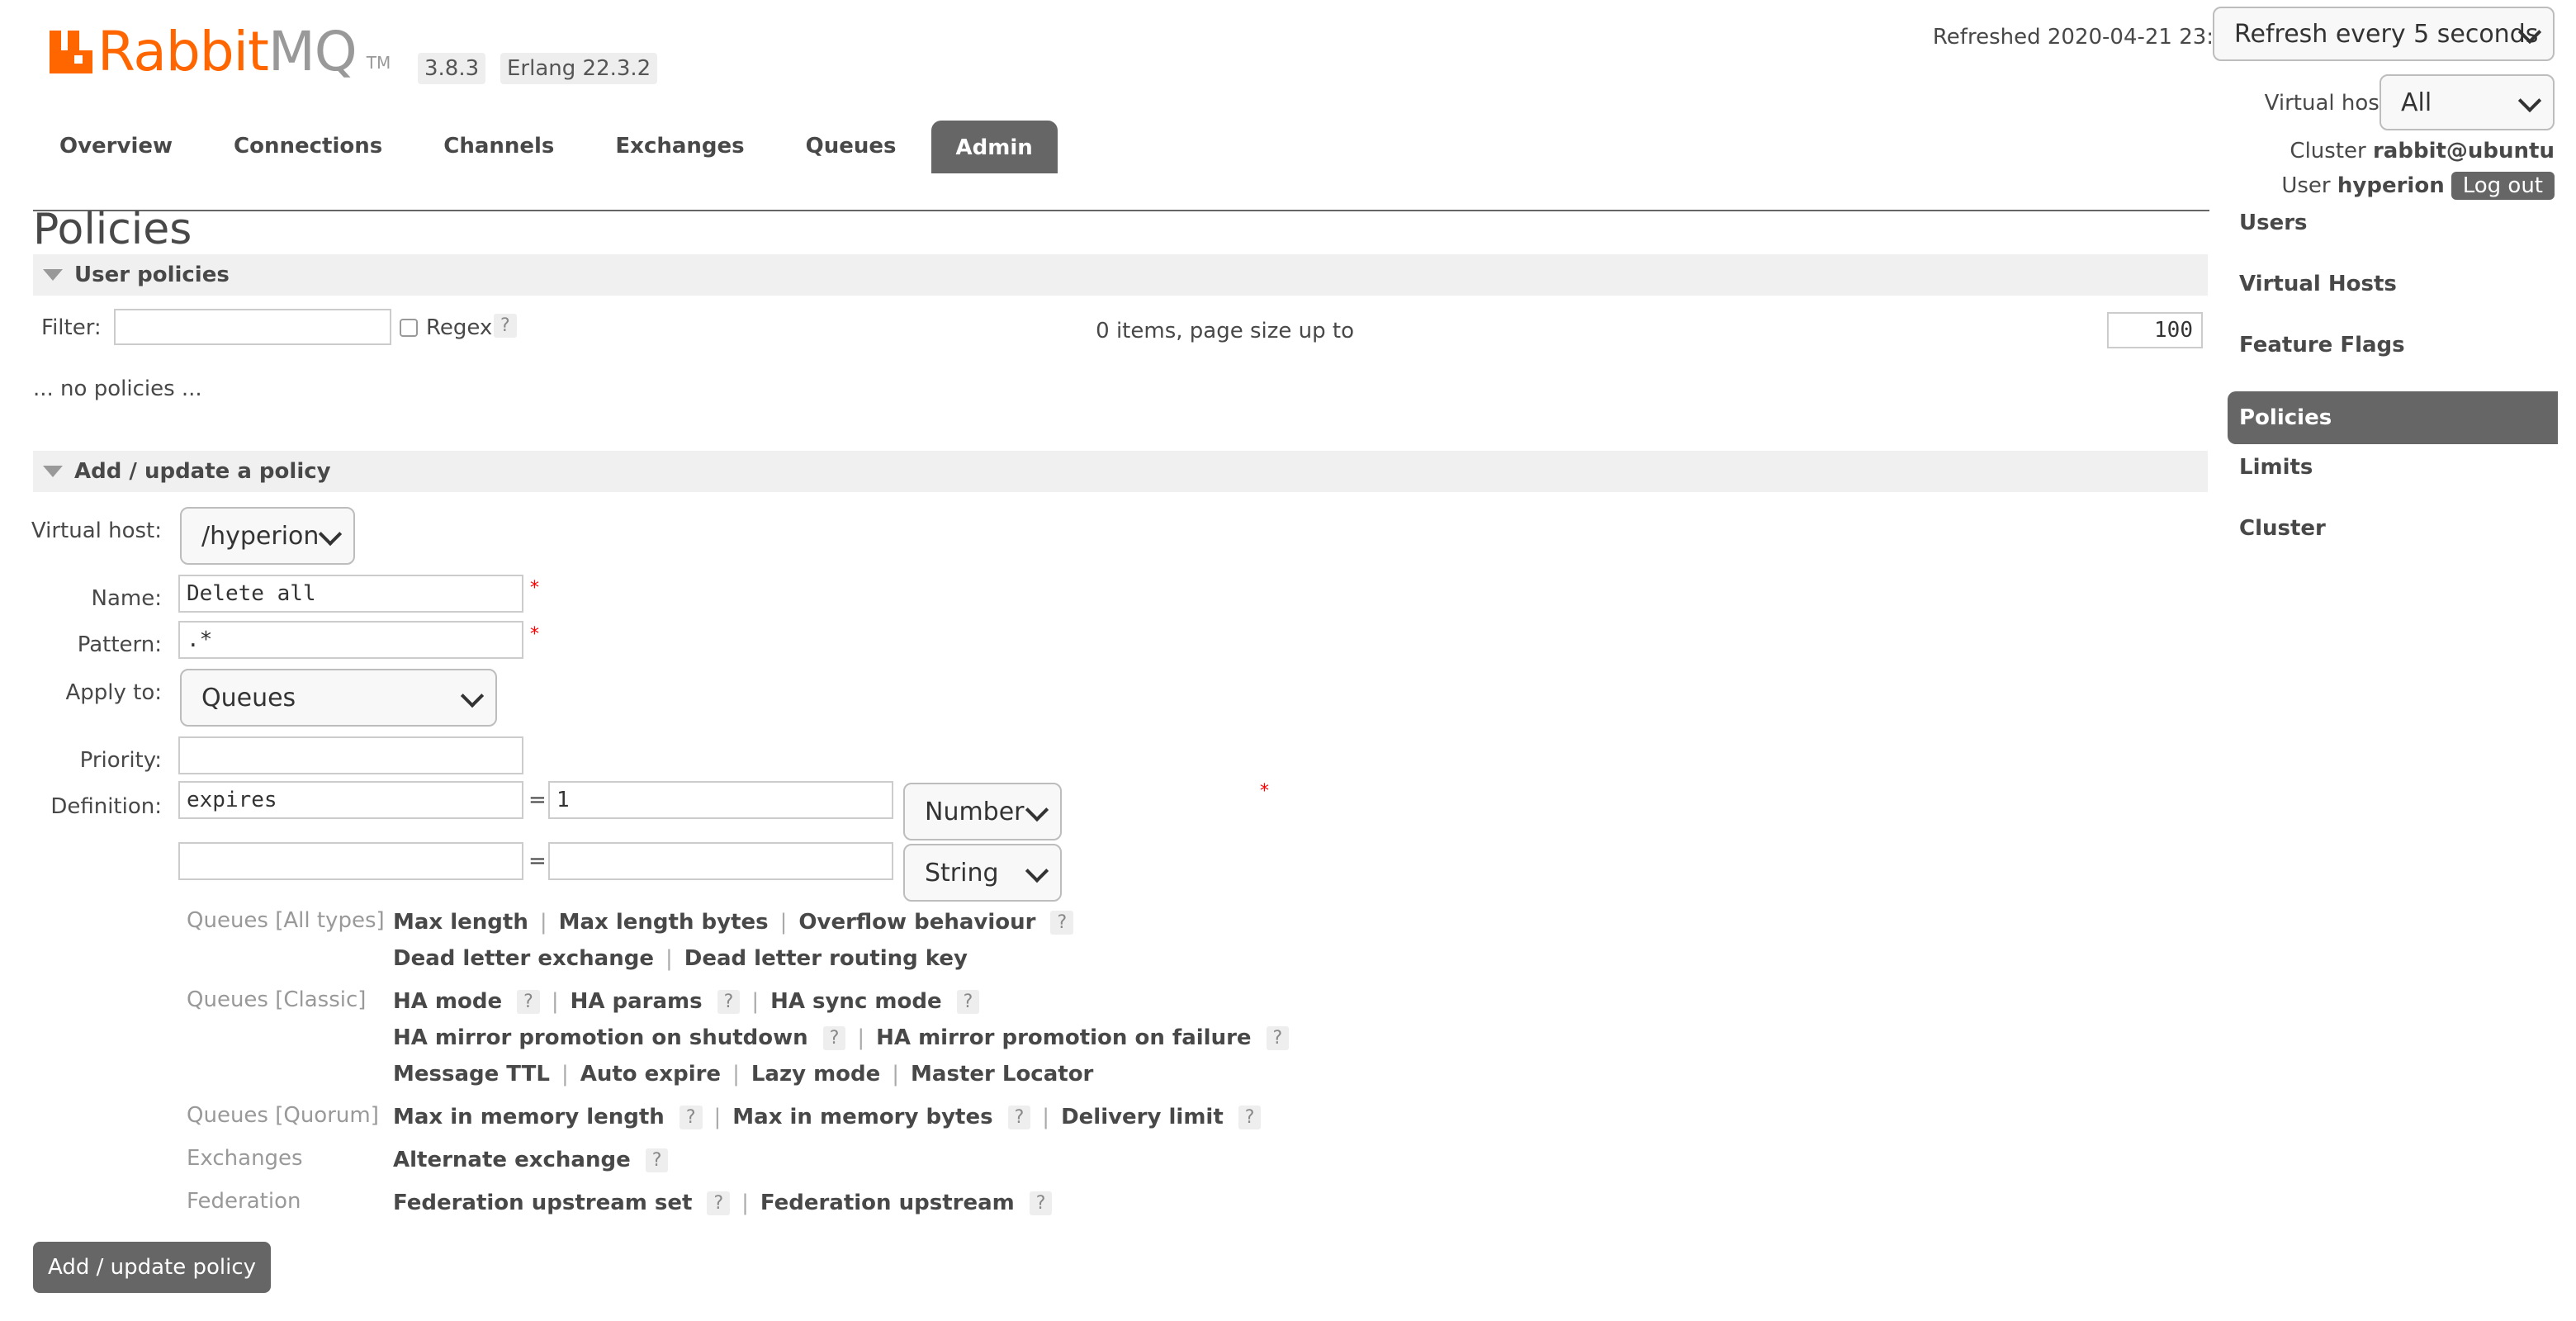  What do you see at coordinates (452, 69) in the screenshot?
I see `version-badge: 3.8.3` at bounding box center [452, 69].